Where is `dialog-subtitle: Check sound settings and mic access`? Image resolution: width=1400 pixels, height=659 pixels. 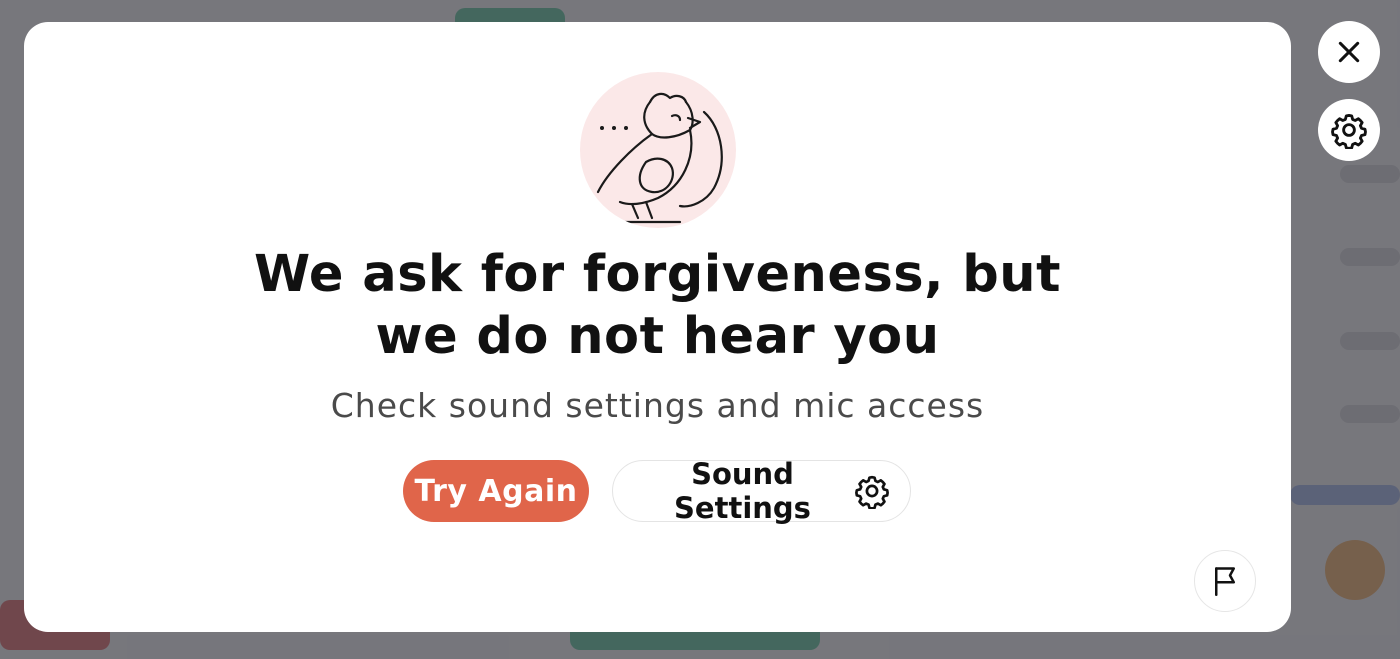 dialog-subtitle: Check sound settings and mic access is located at coordinates (657, 405).